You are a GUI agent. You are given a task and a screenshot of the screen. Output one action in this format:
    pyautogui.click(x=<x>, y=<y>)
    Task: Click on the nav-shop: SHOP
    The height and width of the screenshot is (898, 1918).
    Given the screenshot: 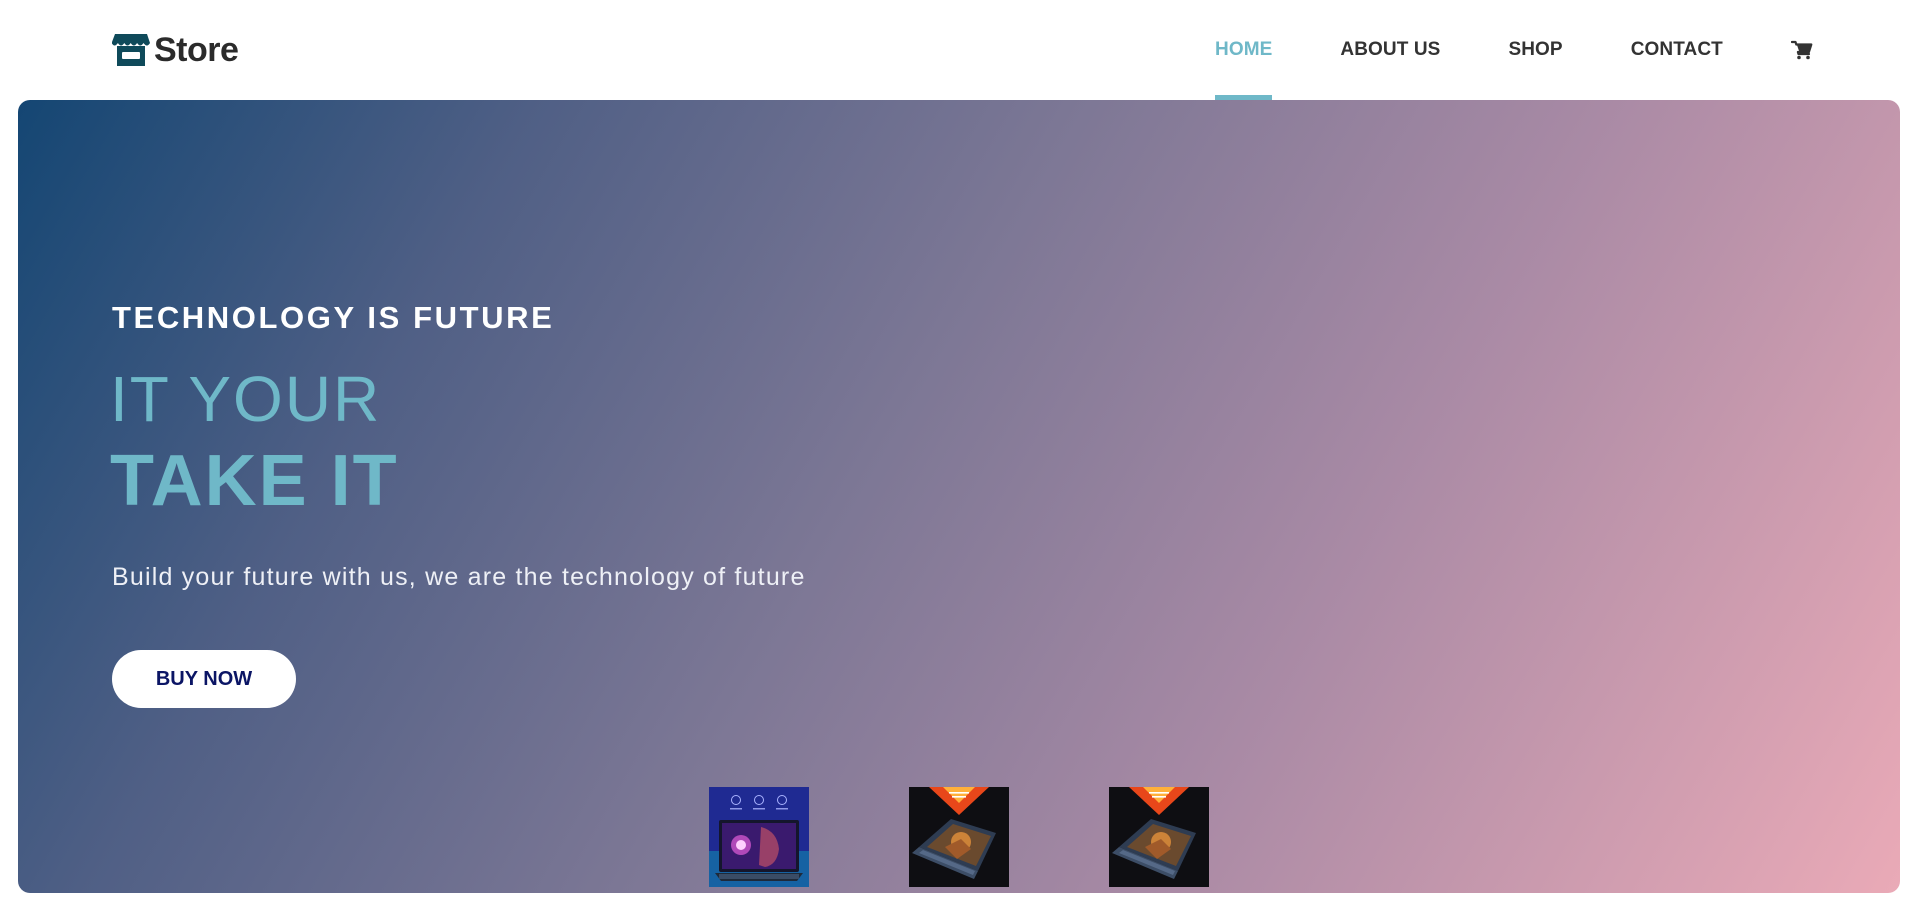 What is the action you would take?
    pyautogui.click(x=1535, y=50)
    